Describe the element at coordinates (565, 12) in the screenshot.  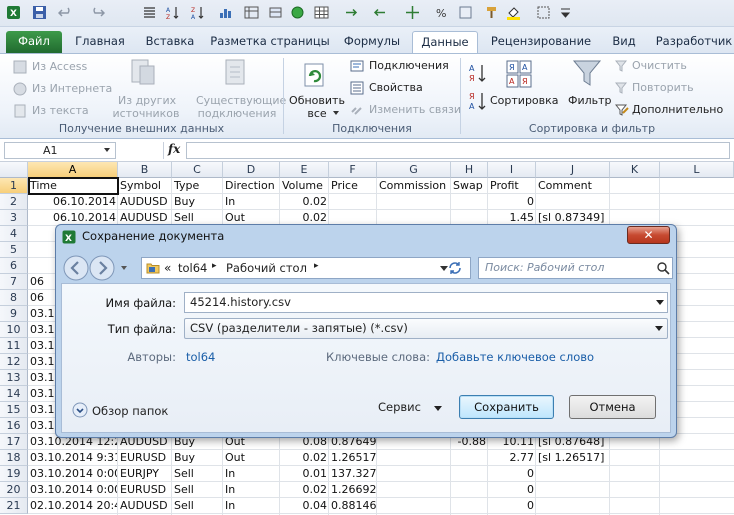
I see `customize-qat-icon` at that location.